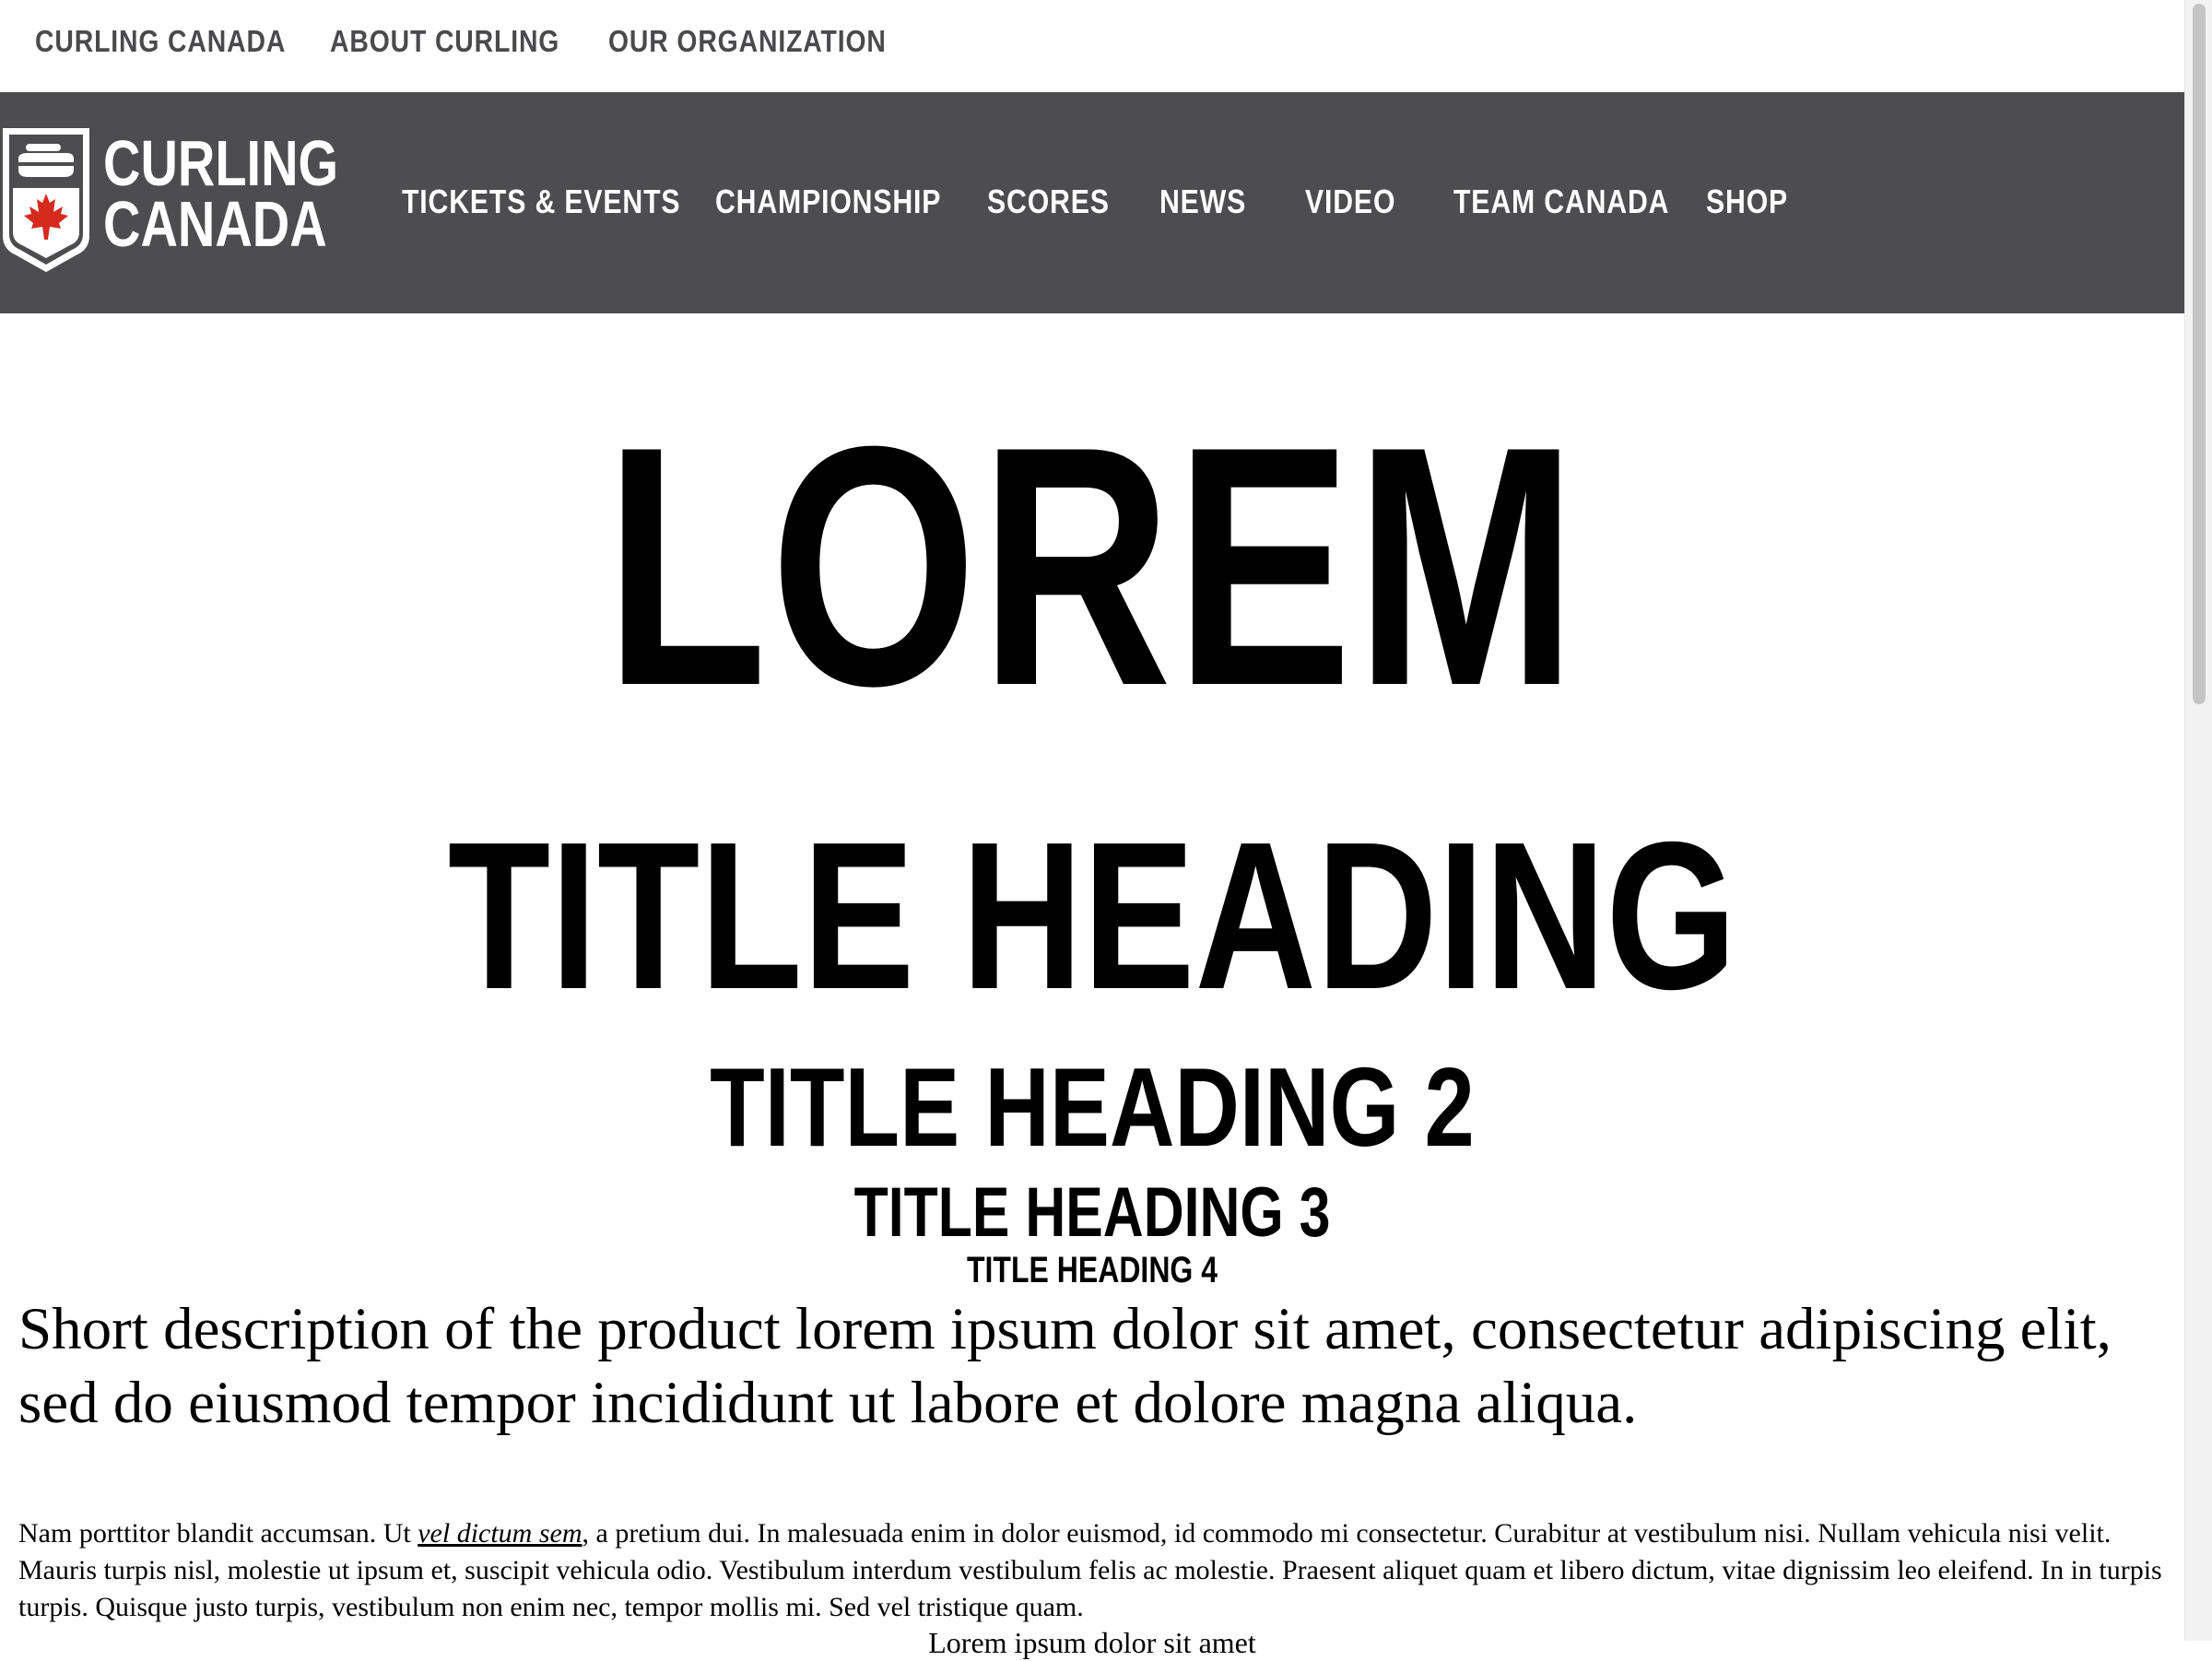  Describe the element at coordinates (1092, 1107) in the screenshot. I see `title-heading-2: TITLE HEADING 2` at that location.